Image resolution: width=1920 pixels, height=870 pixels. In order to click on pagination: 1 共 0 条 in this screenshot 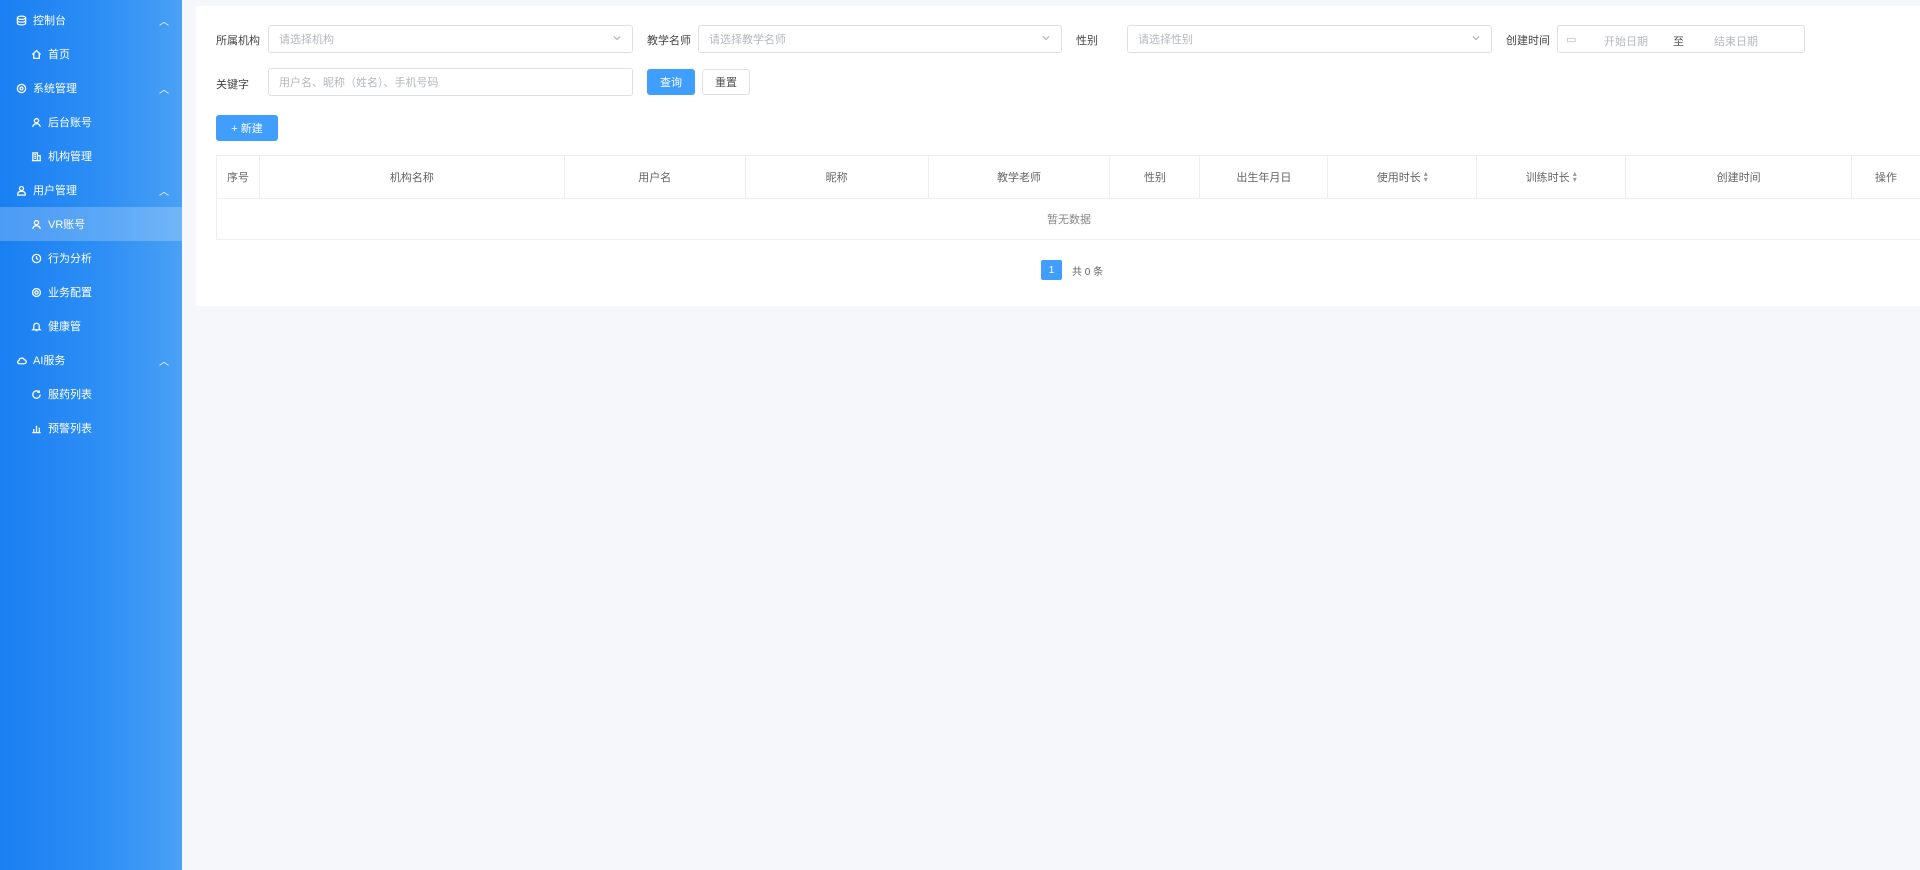, I will do `click(1072, 270)`.